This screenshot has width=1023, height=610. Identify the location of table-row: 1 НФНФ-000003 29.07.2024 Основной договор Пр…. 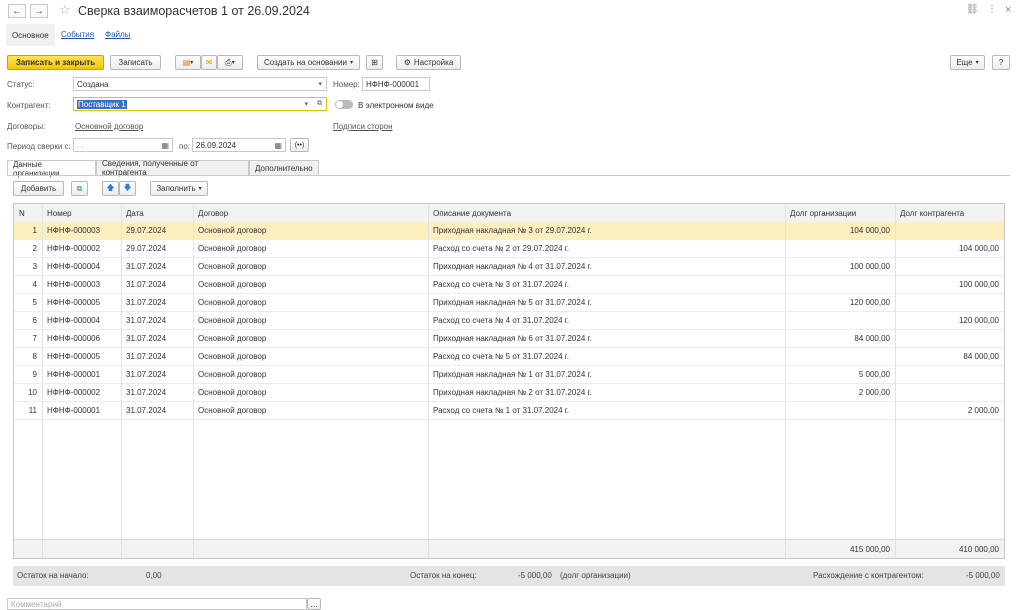
(509, 231).